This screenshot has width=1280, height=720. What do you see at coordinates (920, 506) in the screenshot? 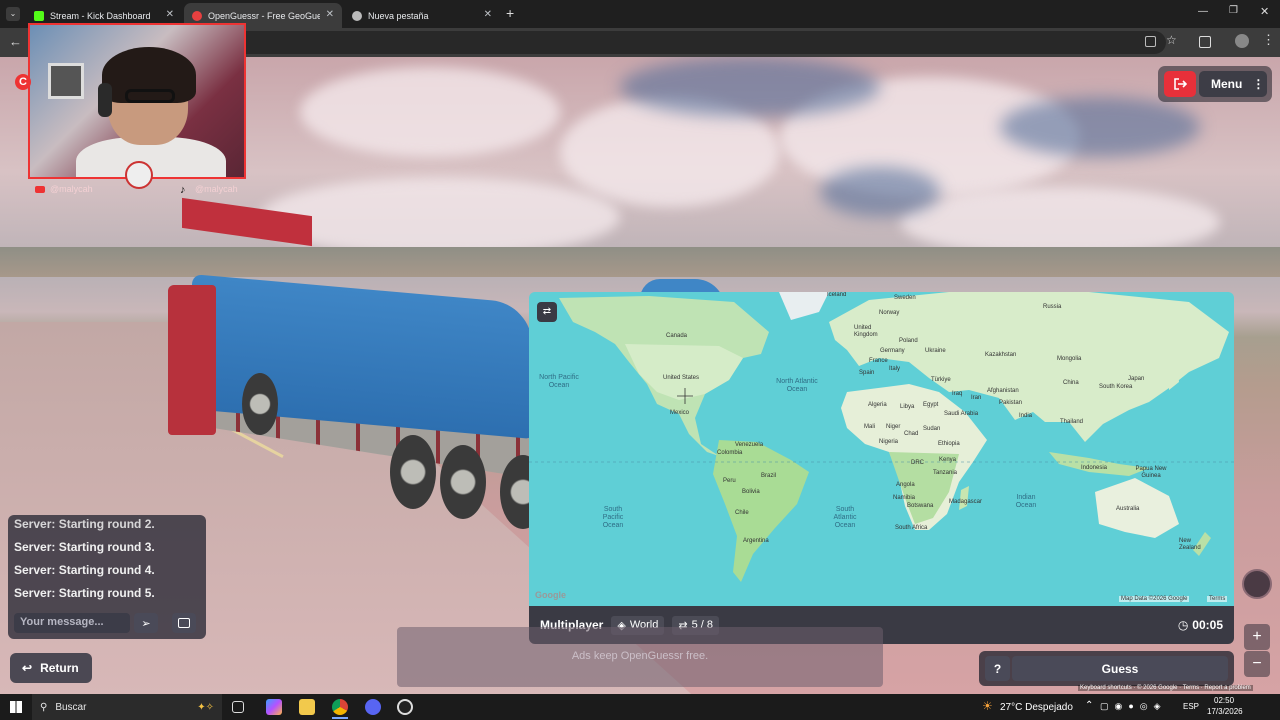
I see `map-label: Botswana` at bounding box center [920, 506].